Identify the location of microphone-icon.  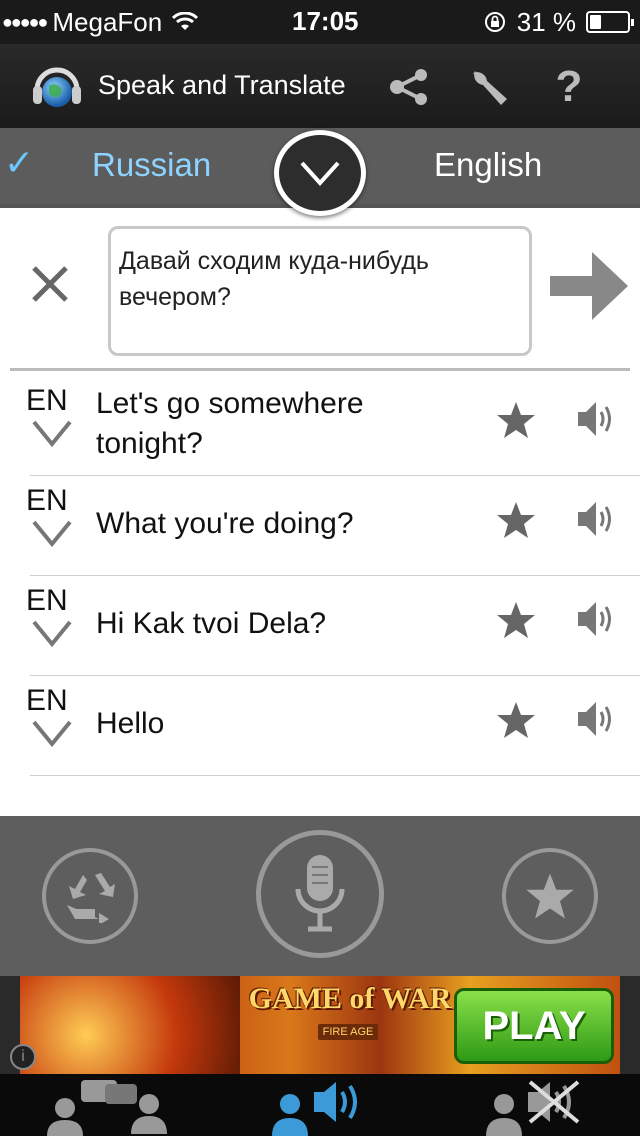
(320, 893).